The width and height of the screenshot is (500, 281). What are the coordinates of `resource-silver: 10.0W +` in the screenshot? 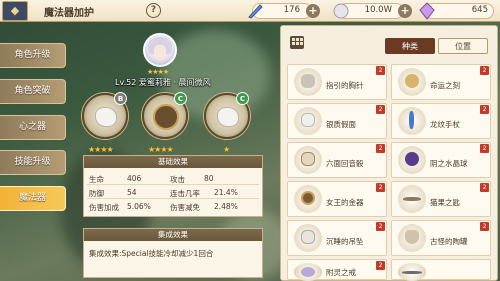 It's located at (375, 11).